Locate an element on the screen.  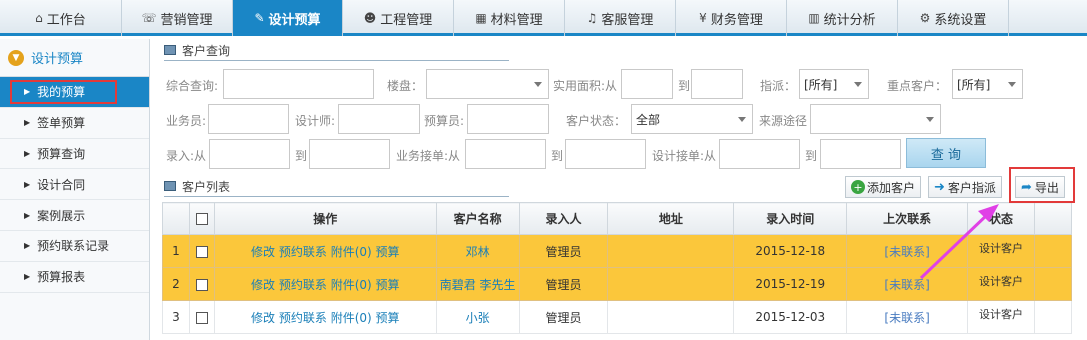
entry-from-input is located at coordinates (249, 154).